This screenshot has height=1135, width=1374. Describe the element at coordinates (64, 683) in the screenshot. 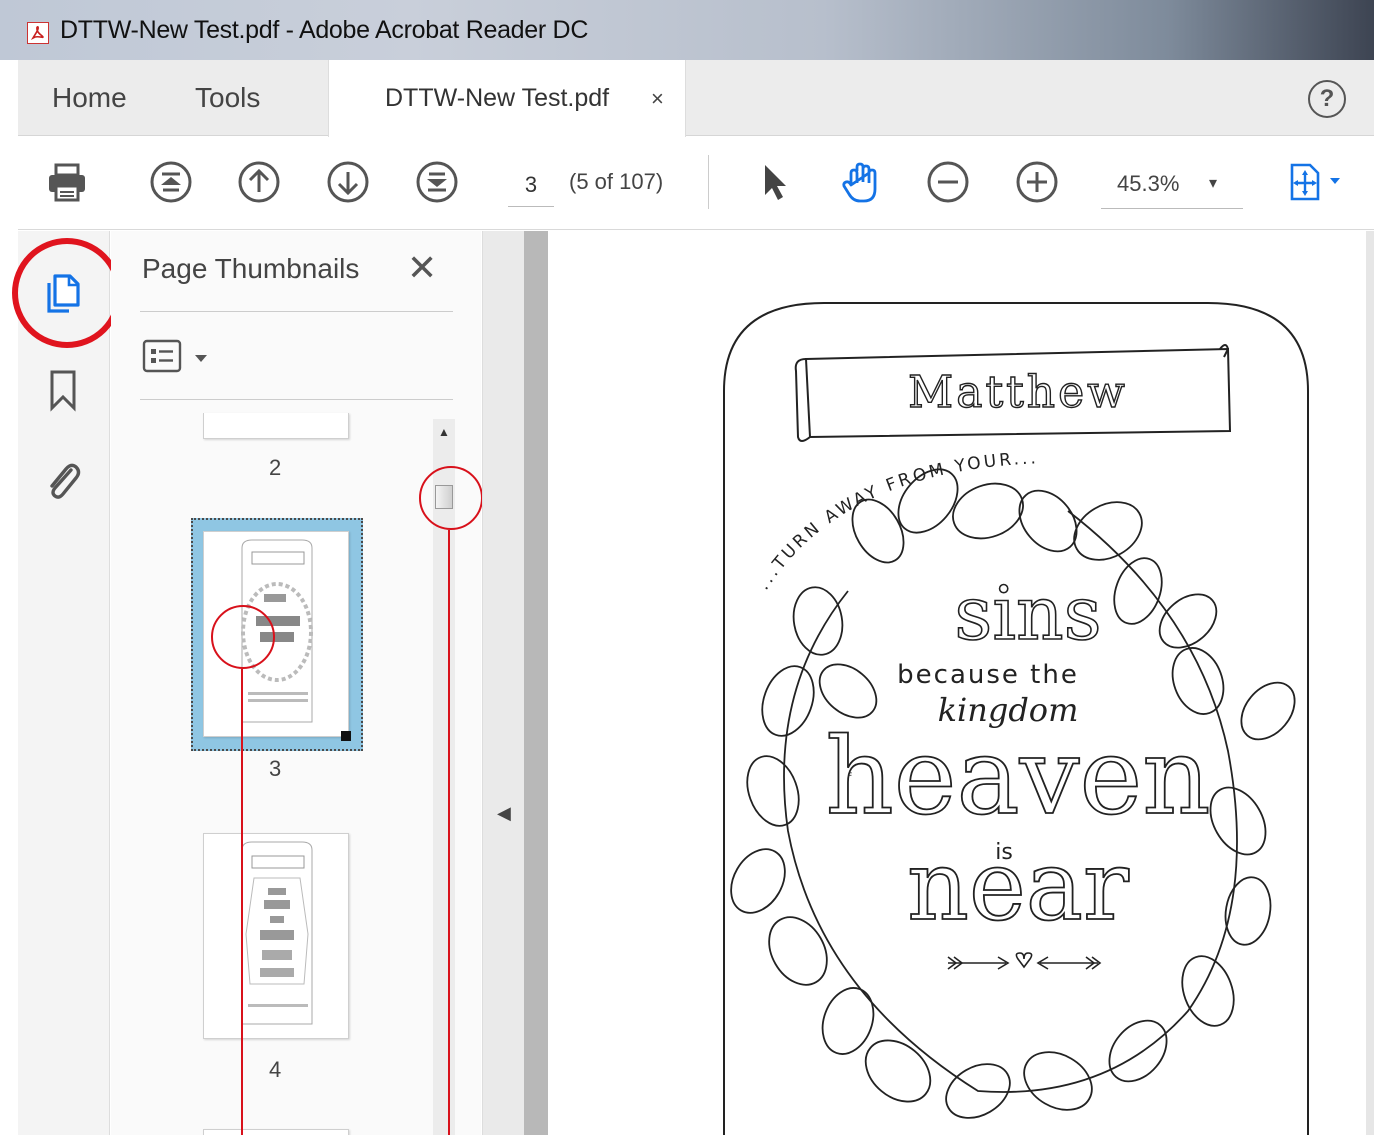

I see `navigation-rail` at that location.